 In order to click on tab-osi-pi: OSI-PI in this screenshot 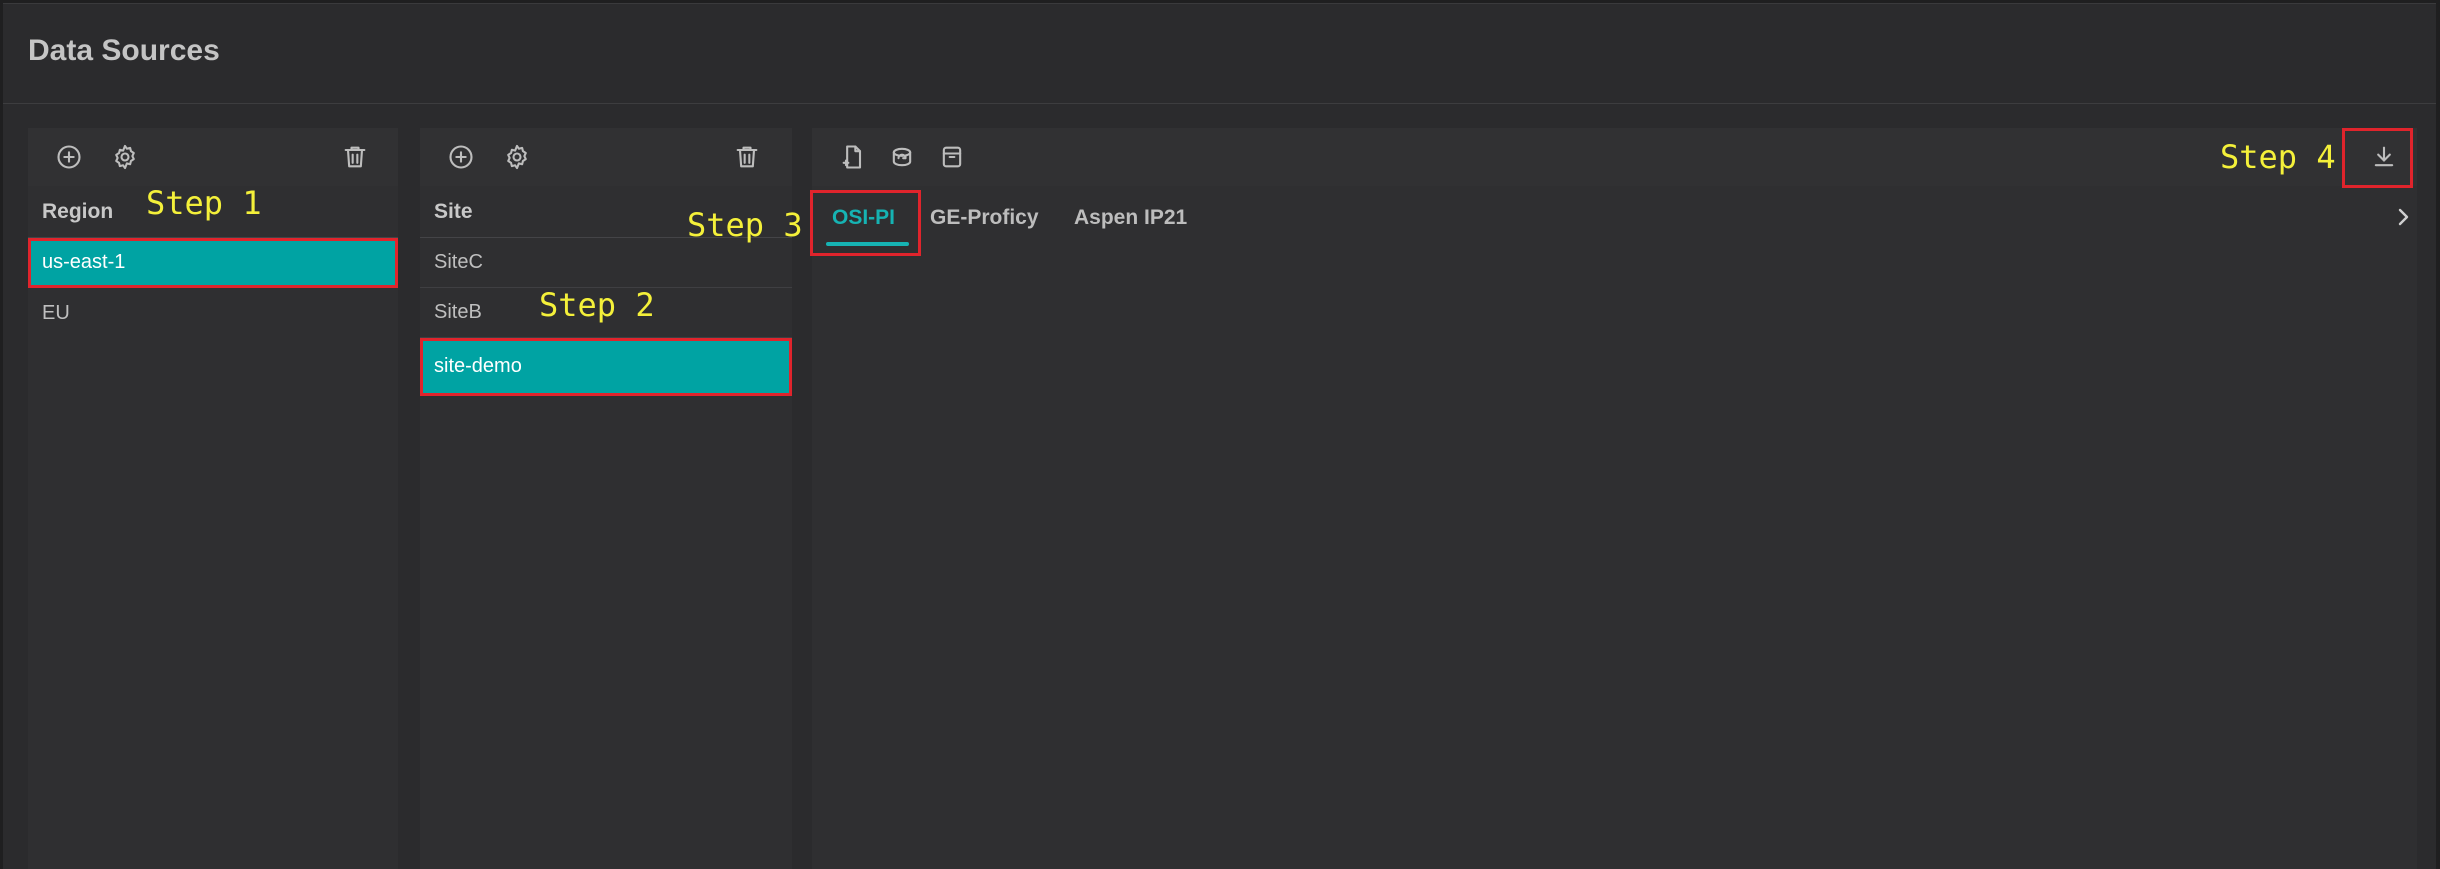, I will do `click(868, 221)`.